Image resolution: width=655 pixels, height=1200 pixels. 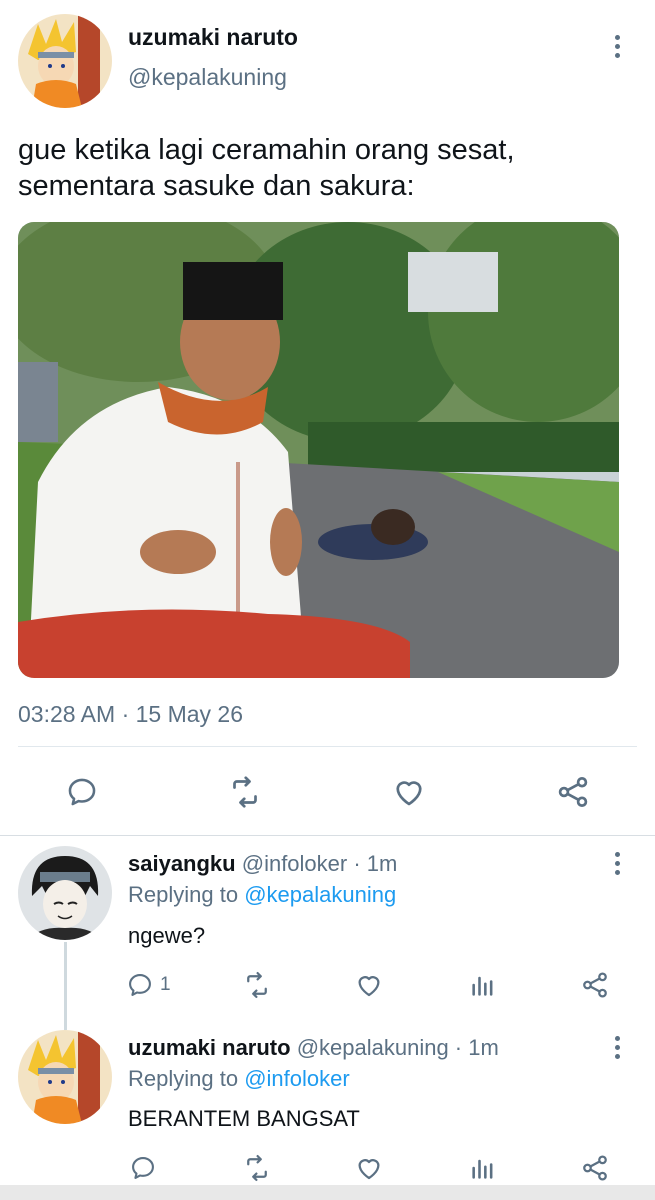 What do you see at coordinates (130, 714) in the screenshot?
I see `timestamp: 03:28 AM · 15 May 26` at bounding box center [130, 714].